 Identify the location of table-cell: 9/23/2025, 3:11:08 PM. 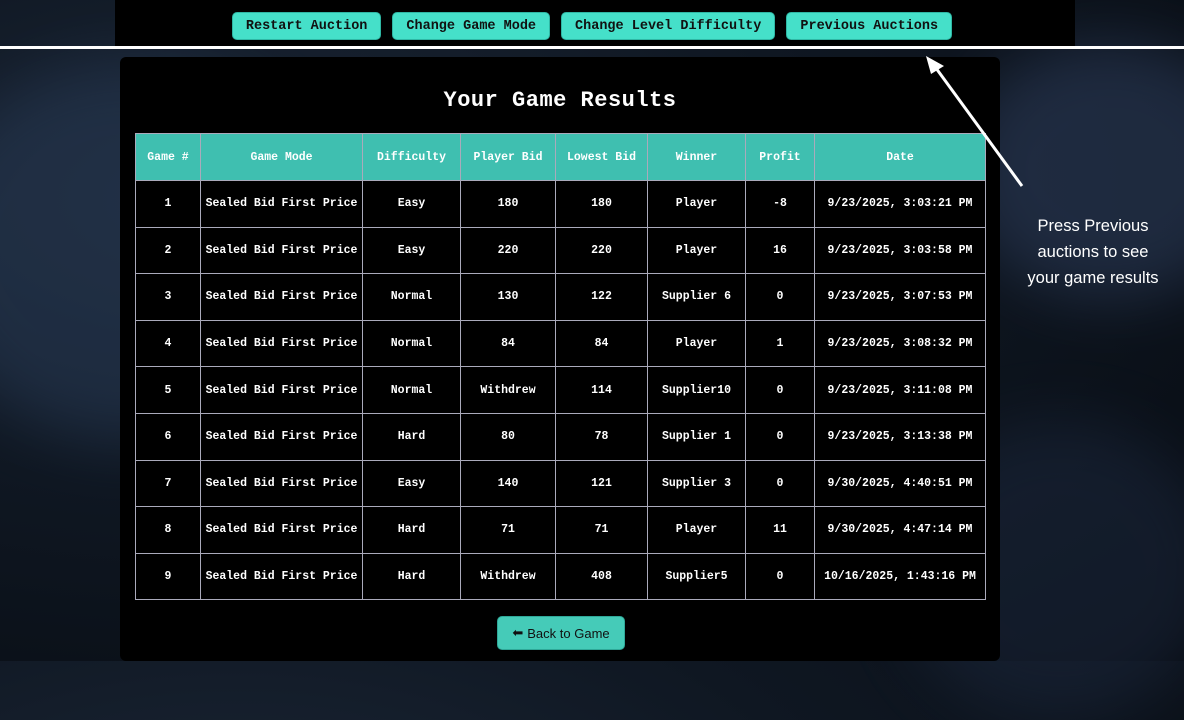
(900, 390).